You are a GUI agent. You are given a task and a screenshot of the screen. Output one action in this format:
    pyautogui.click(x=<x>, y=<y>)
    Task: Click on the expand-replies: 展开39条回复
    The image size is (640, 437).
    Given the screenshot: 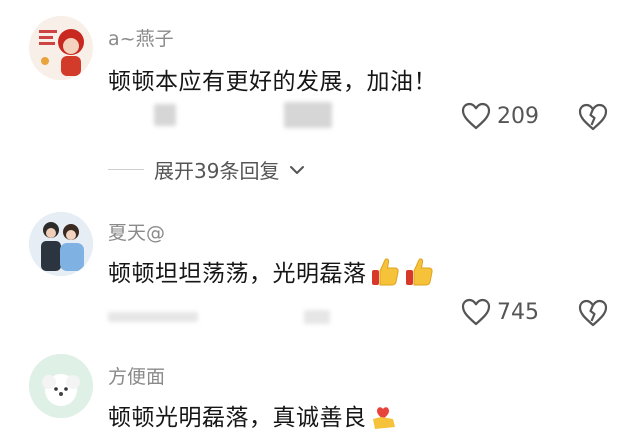 What is the action you would take?
    pyautogui.click(x=206, y=169)
    